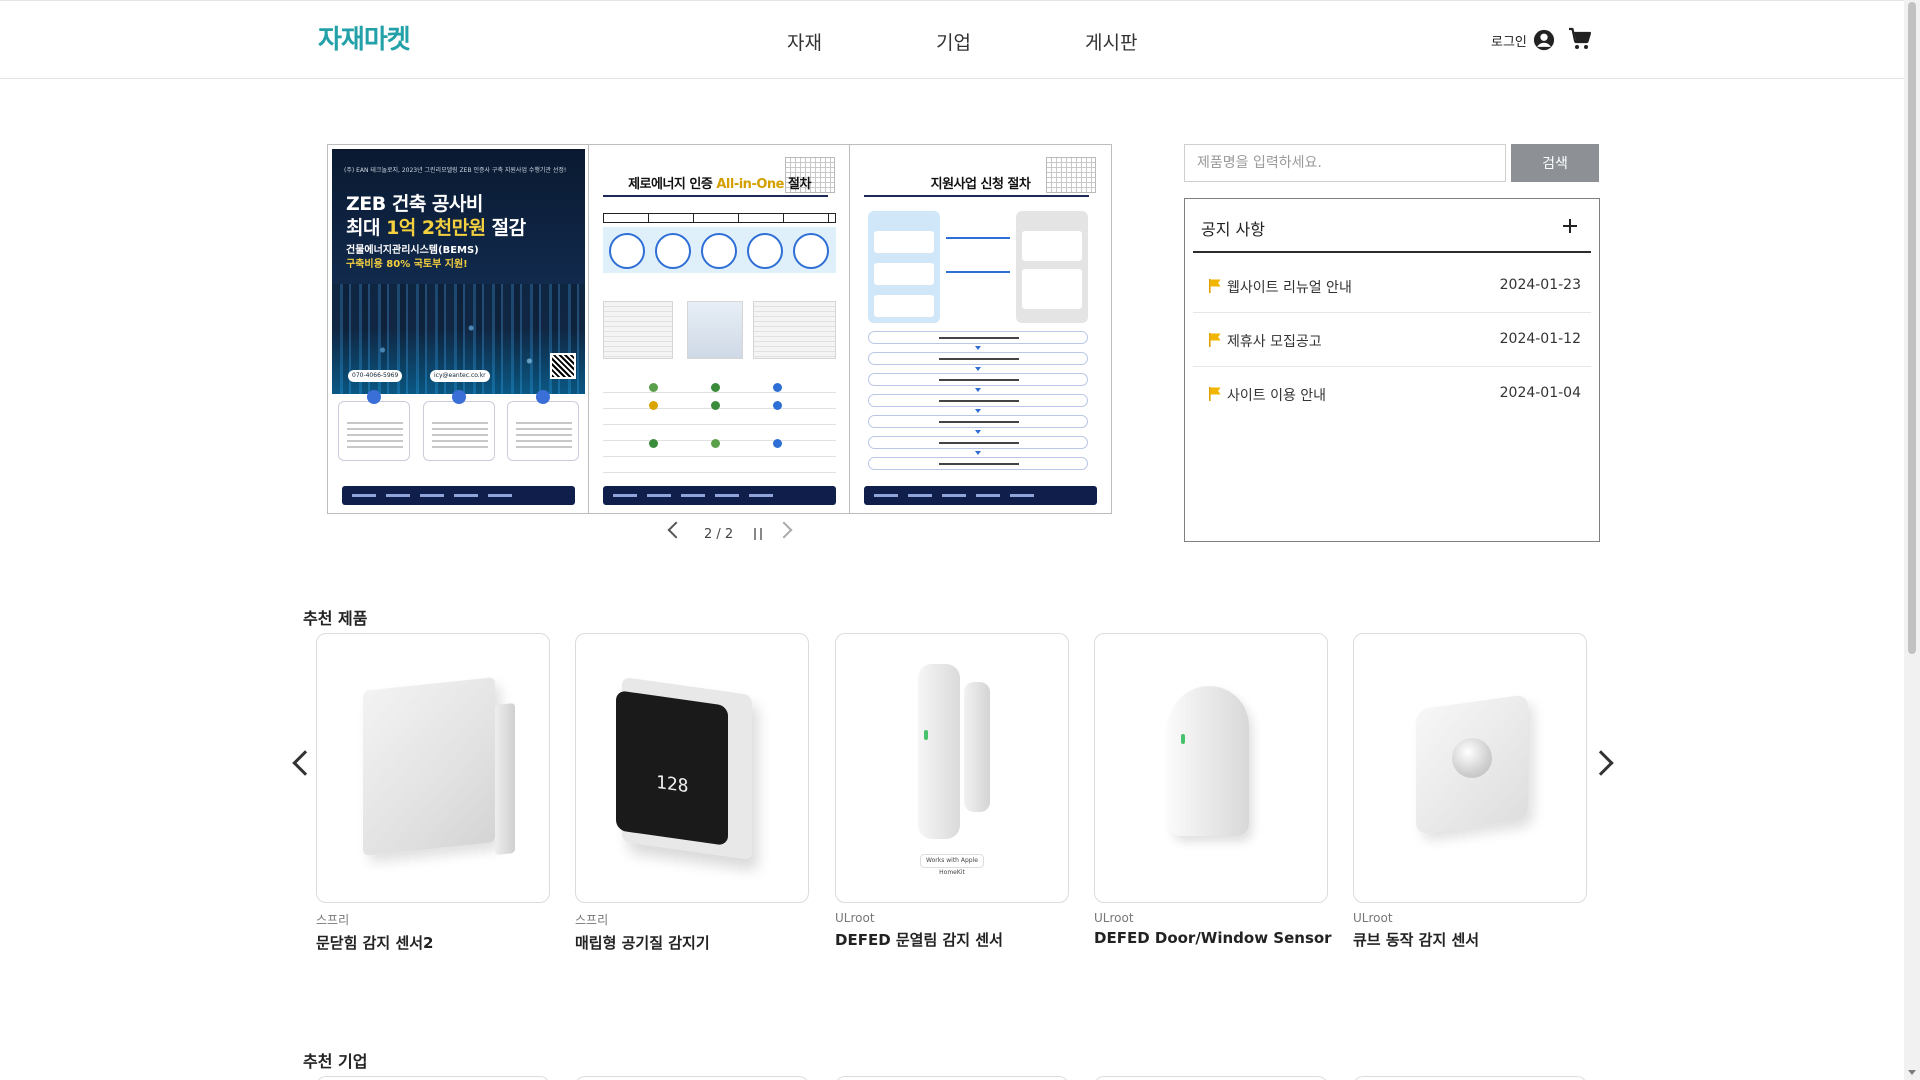  I want to click on poster-feature-cards, so click(458, 425).